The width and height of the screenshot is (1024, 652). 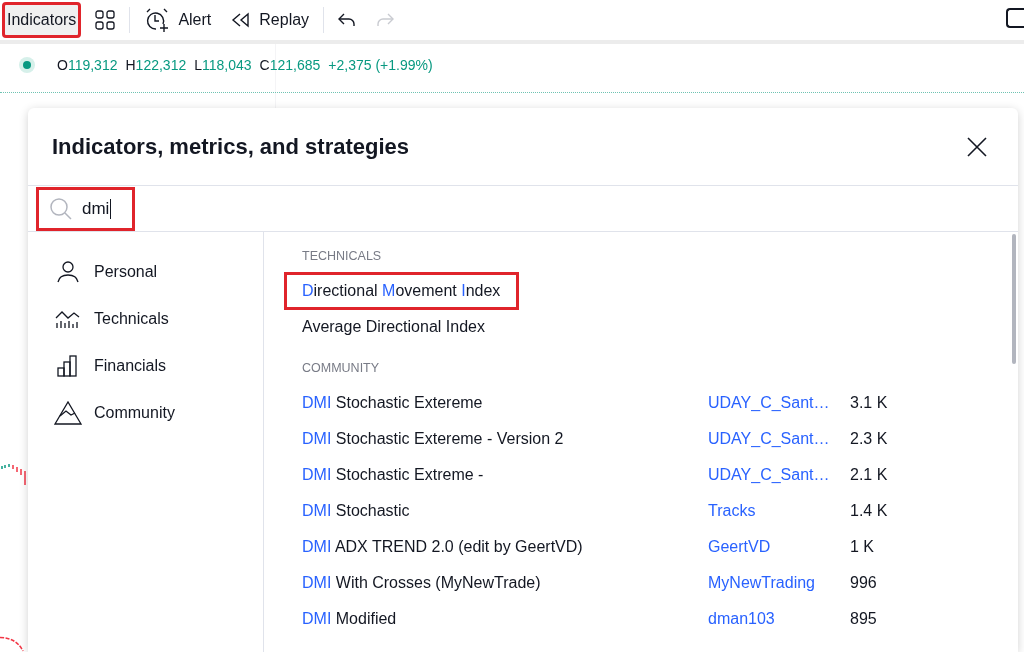 I want to click on indicators-button: Indicators, so click(x=42, y=20).